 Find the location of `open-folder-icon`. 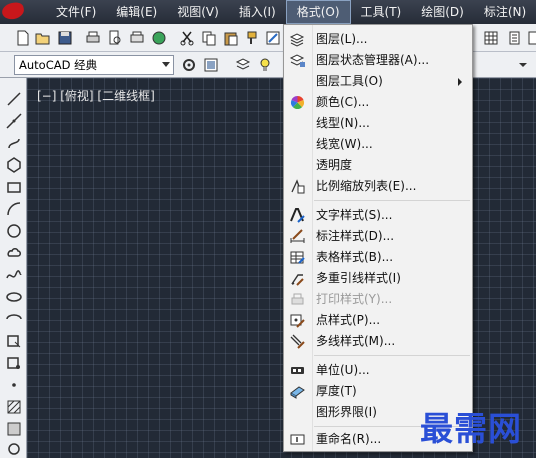

open-folder-icon is located at coordinates (43, 38).